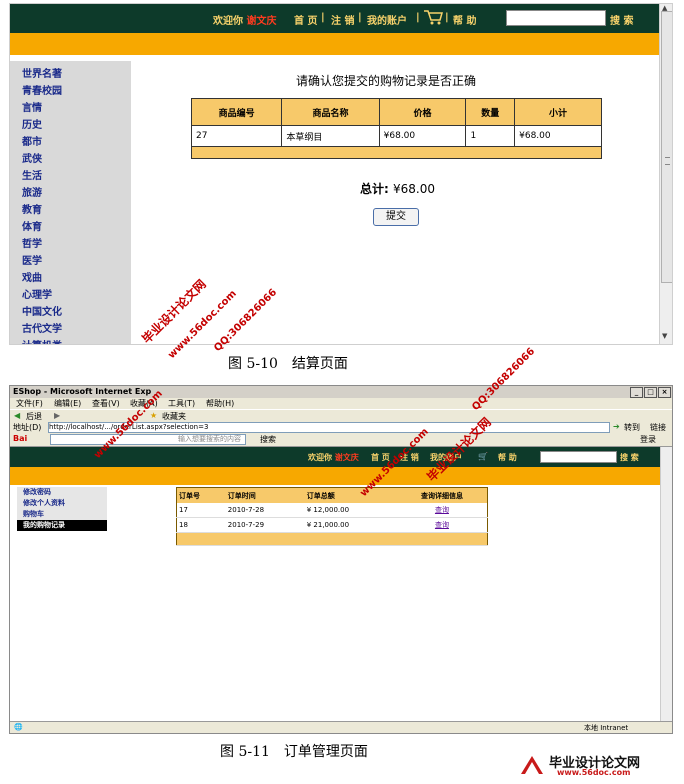  What do you see at coordinates (650, 392) in the screenshot?
I see `maximize-icon: □` at bounding box center [650, 392].